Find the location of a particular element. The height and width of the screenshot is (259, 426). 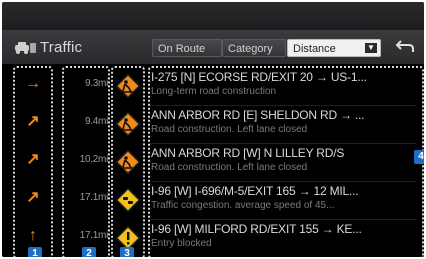

callout-badge-3: 3 is located at coordinates (127, 252).